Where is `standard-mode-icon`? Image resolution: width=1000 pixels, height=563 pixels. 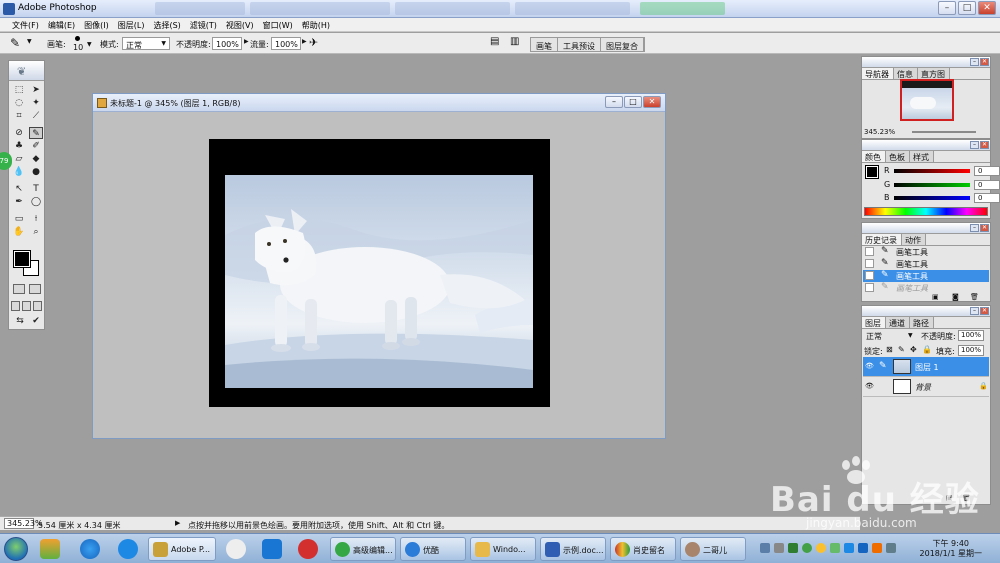
standard-mode-icon is located at coordinates (19, 289).